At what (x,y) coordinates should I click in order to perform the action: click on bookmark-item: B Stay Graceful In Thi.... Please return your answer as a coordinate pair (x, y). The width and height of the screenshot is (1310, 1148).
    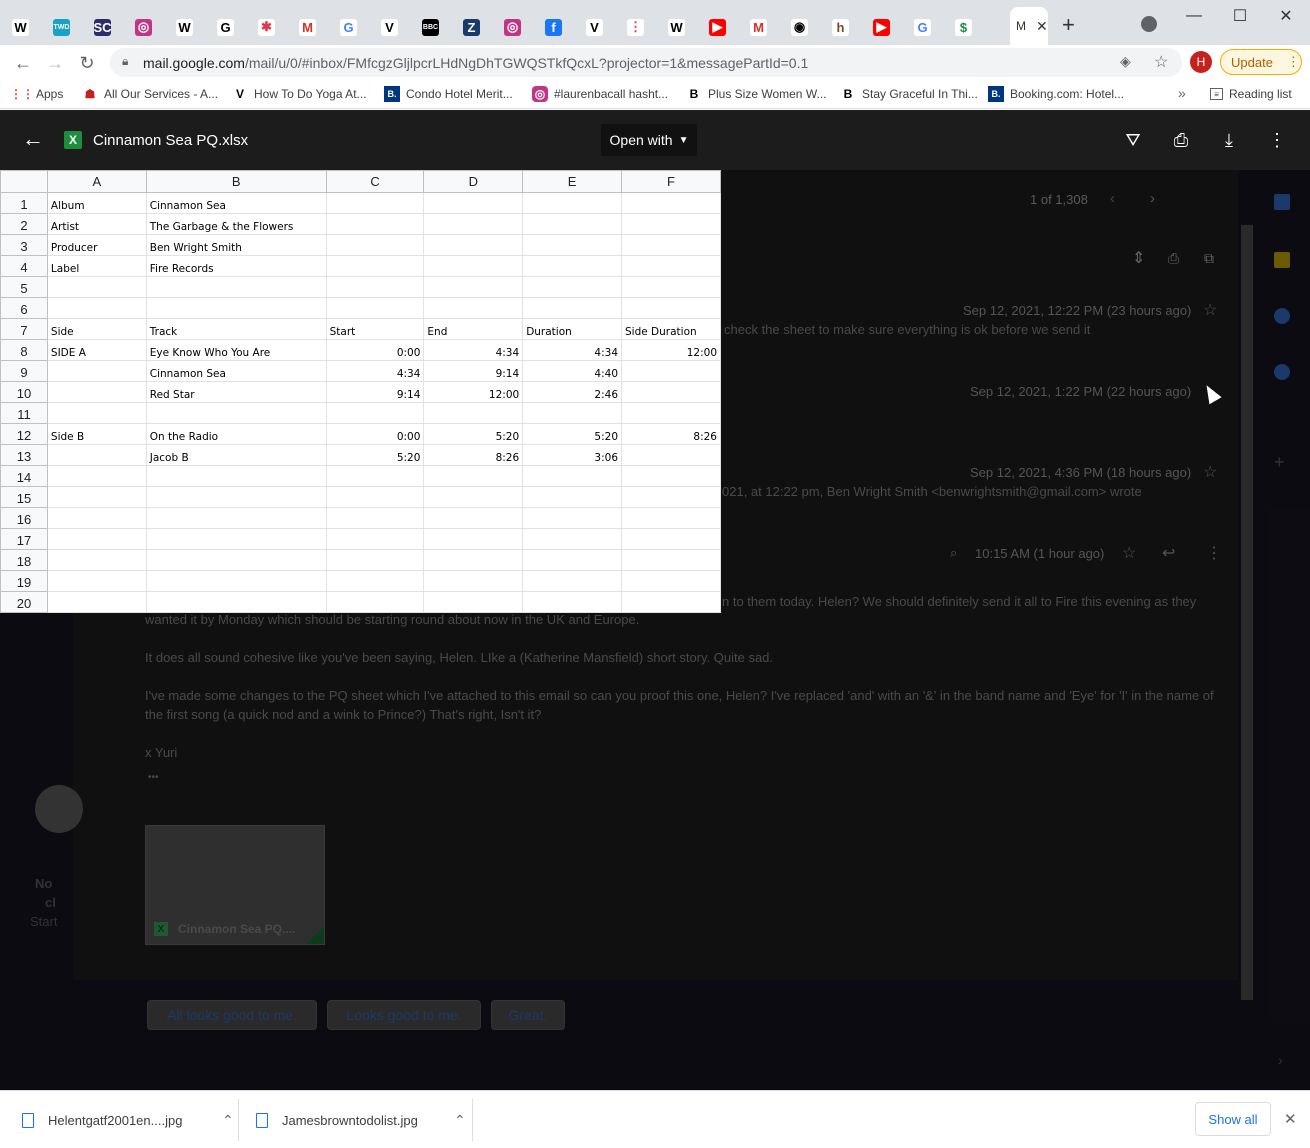
    Looking at the image, I should click on (909, 94).